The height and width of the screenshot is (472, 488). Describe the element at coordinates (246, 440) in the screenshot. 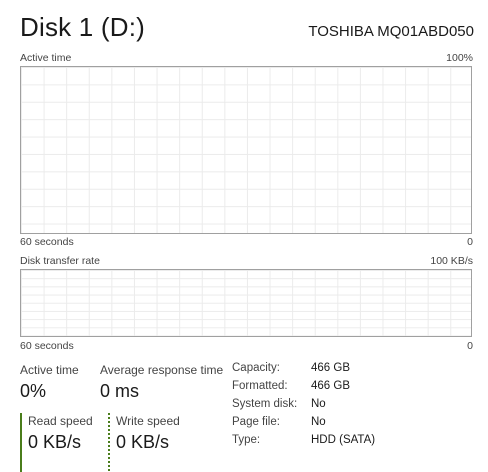

I see `info-key: Type:` at that location.